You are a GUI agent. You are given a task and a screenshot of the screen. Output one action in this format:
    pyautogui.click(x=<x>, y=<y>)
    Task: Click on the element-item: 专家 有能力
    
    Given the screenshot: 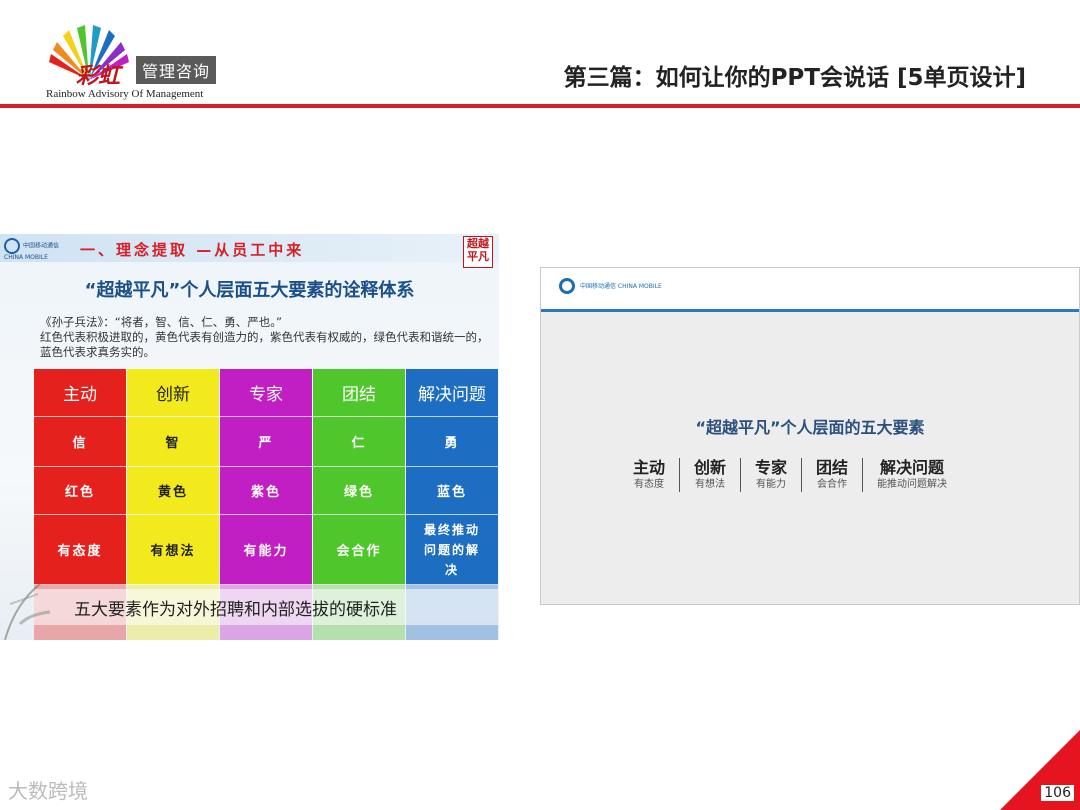 What is the action you would take?
    pyautogui.click(x=770, y=475)
    